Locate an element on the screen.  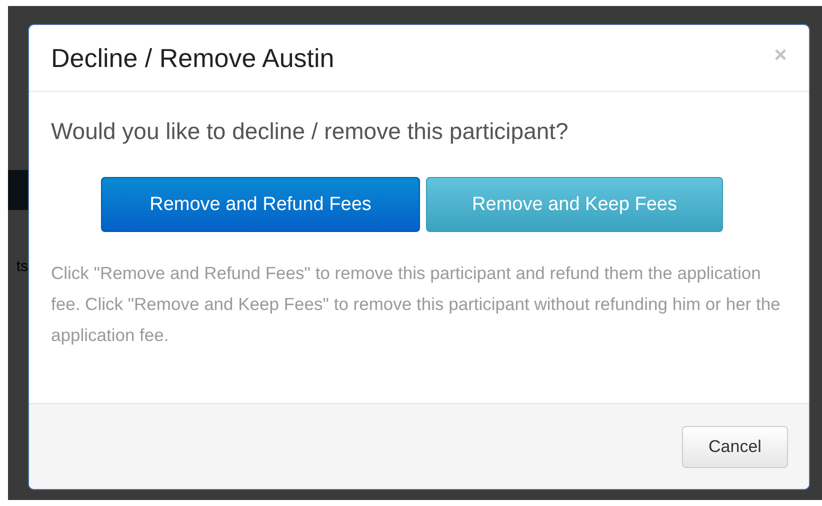
description-text: Click "Remove and Refund Fees" to remove this participant and refund them the application fee. Click "Remove and Keep Fees" to remove this participant without refunding him or her the application fee. is located at coordinates (416, 304).